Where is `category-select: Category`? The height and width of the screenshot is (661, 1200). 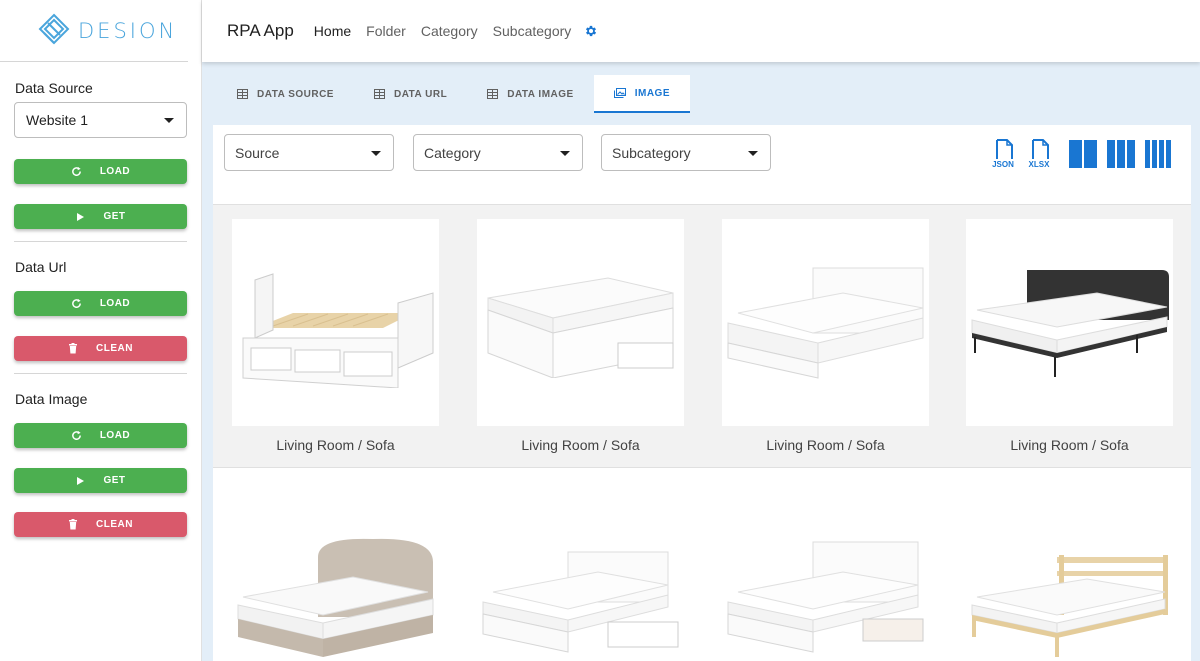 category-select: Category is located at coordinates (498, 152).